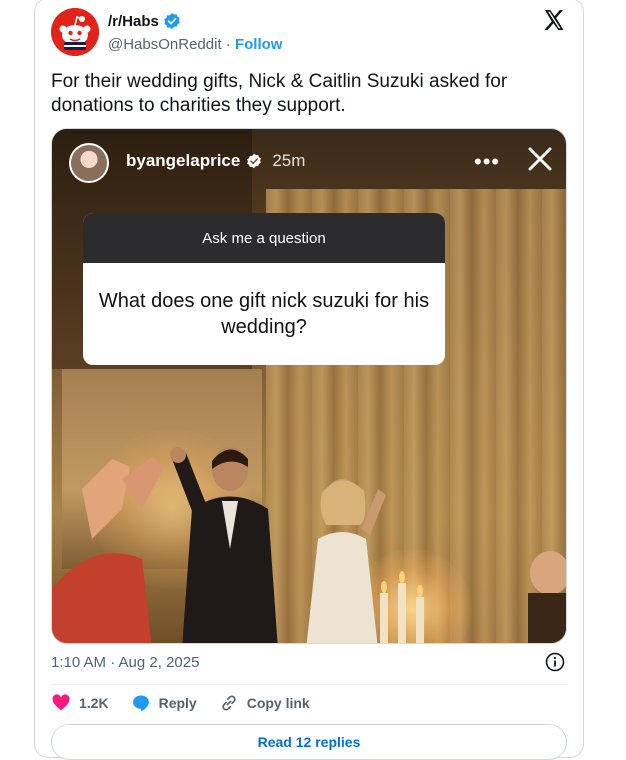 The height and width of the screenshot is (760, 626). I want to click on reddit-logo-icon, so click(75, 32).